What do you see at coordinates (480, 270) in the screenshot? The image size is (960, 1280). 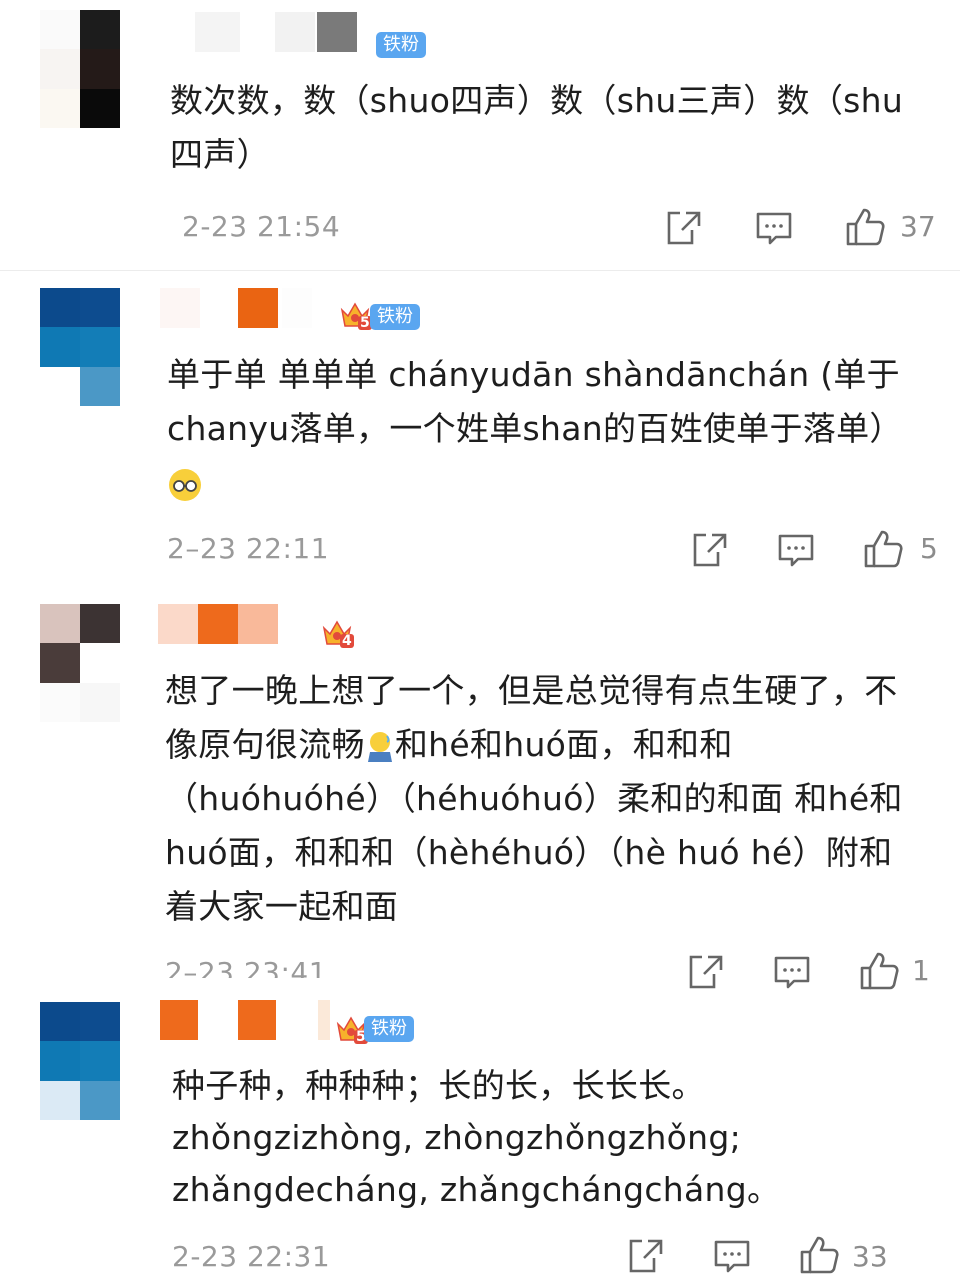 I see `divider` at bounding box center [480, 270].